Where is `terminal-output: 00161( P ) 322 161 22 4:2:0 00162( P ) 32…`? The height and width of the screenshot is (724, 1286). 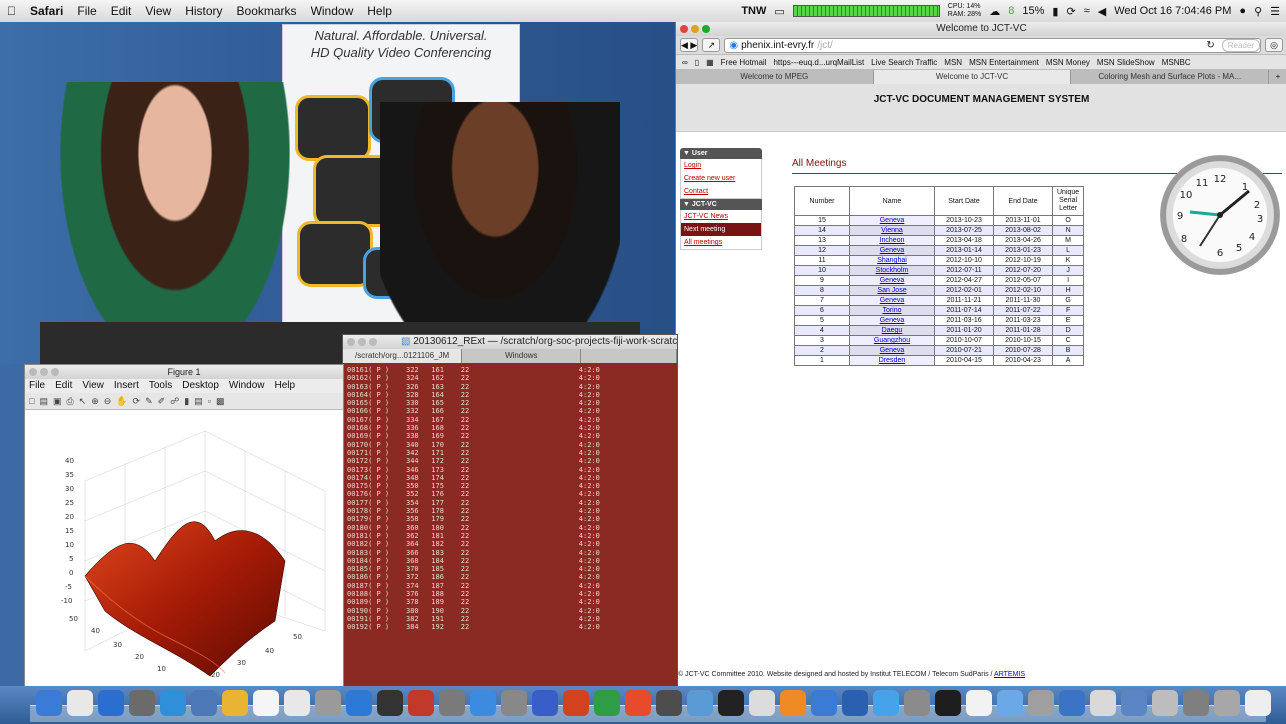
terminal-output: 00161( P ) 322 161 22 4:2:0 00162( P ) 32… is located at coordinates (510, 499).